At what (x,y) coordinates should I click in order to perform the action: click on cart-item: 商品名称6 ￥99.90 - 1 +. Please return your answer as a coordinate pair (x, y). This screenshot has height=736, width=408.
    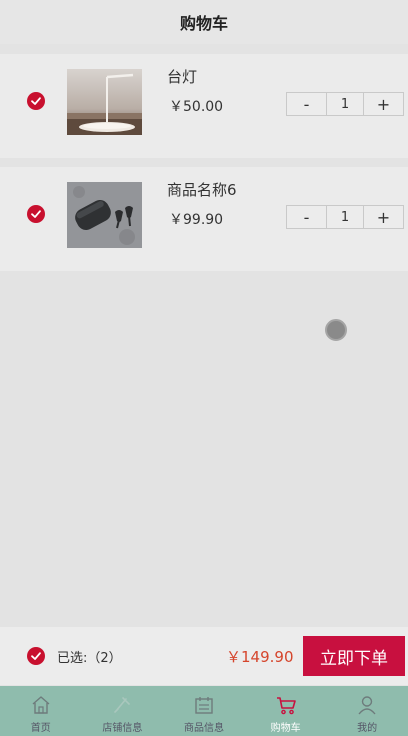
    Looking at the image, I should click on (204, 219).